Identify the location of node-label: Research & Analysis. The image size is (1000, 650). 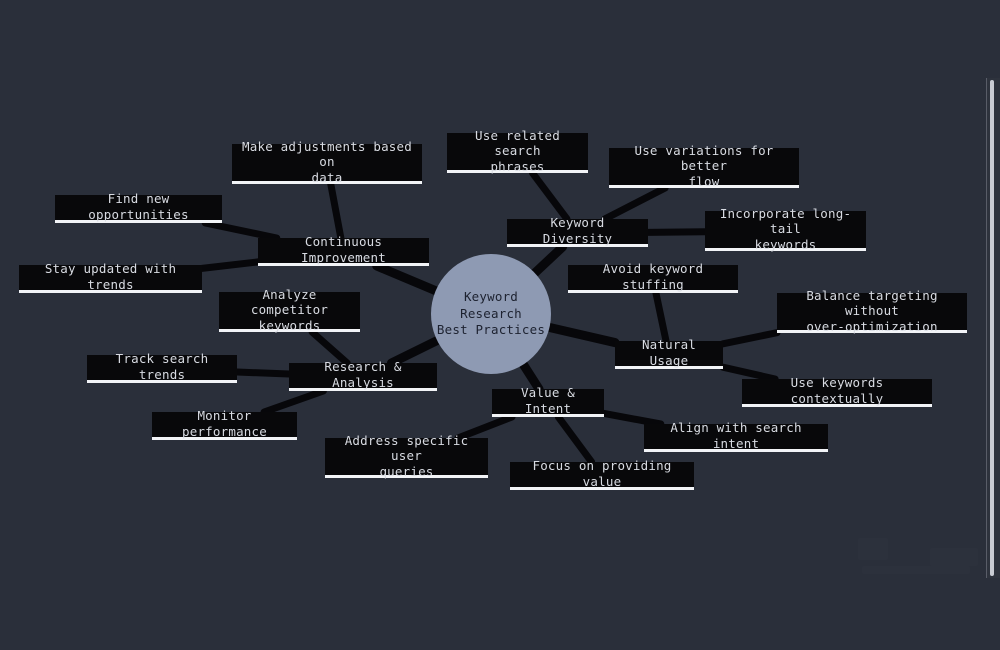
(363, 374).